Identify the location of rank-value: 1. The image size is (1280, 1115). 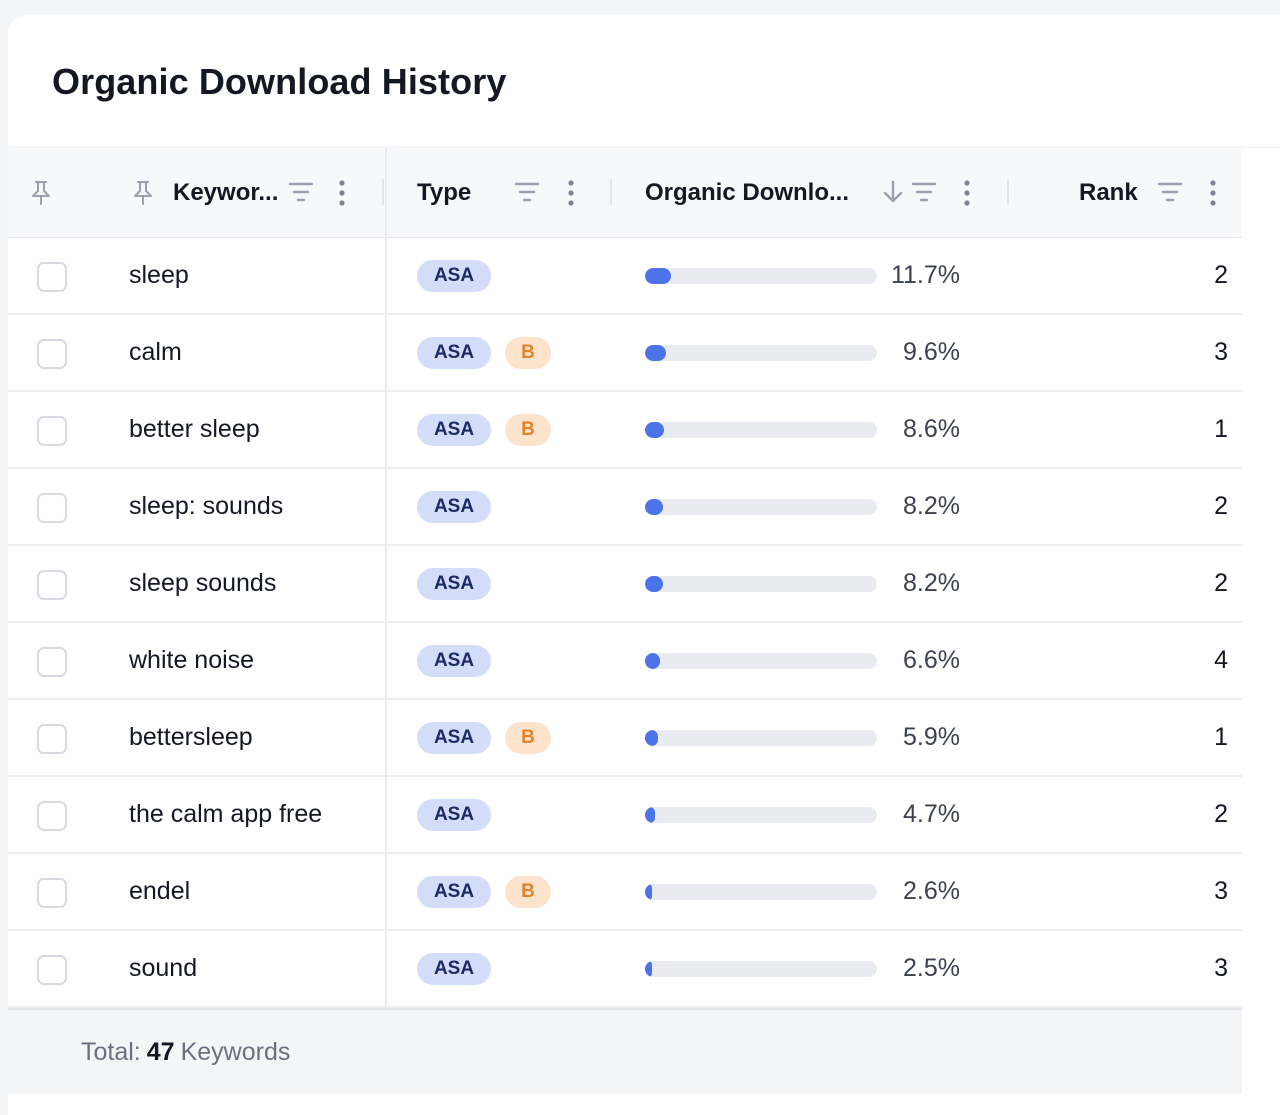
(1221, 737).